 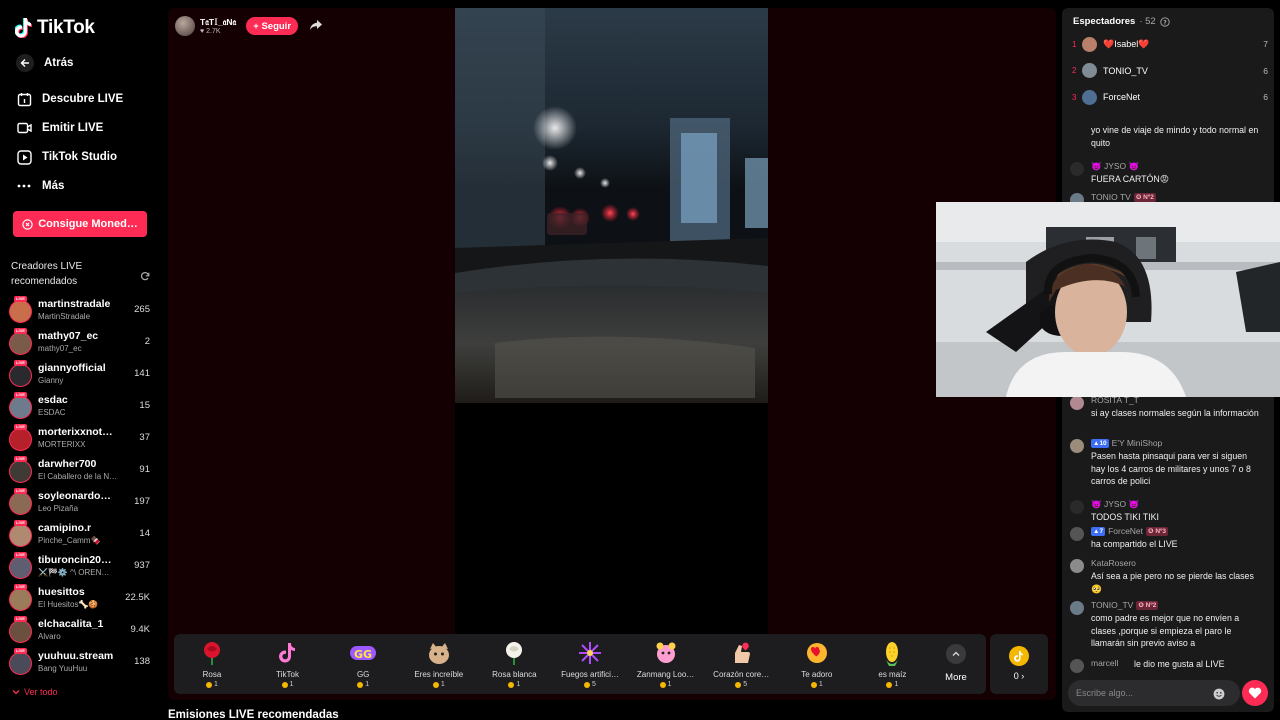 I want to click on creator-nickname: mathy07_ec, so click(x=60, y=348).